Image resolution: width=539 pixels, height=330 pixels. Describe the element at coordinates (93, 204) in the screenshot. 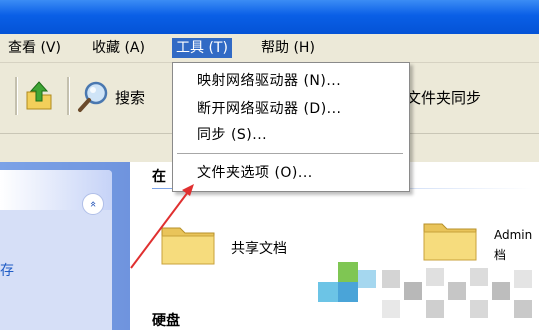

I see `collapse-chevron-icon: «` at that location.